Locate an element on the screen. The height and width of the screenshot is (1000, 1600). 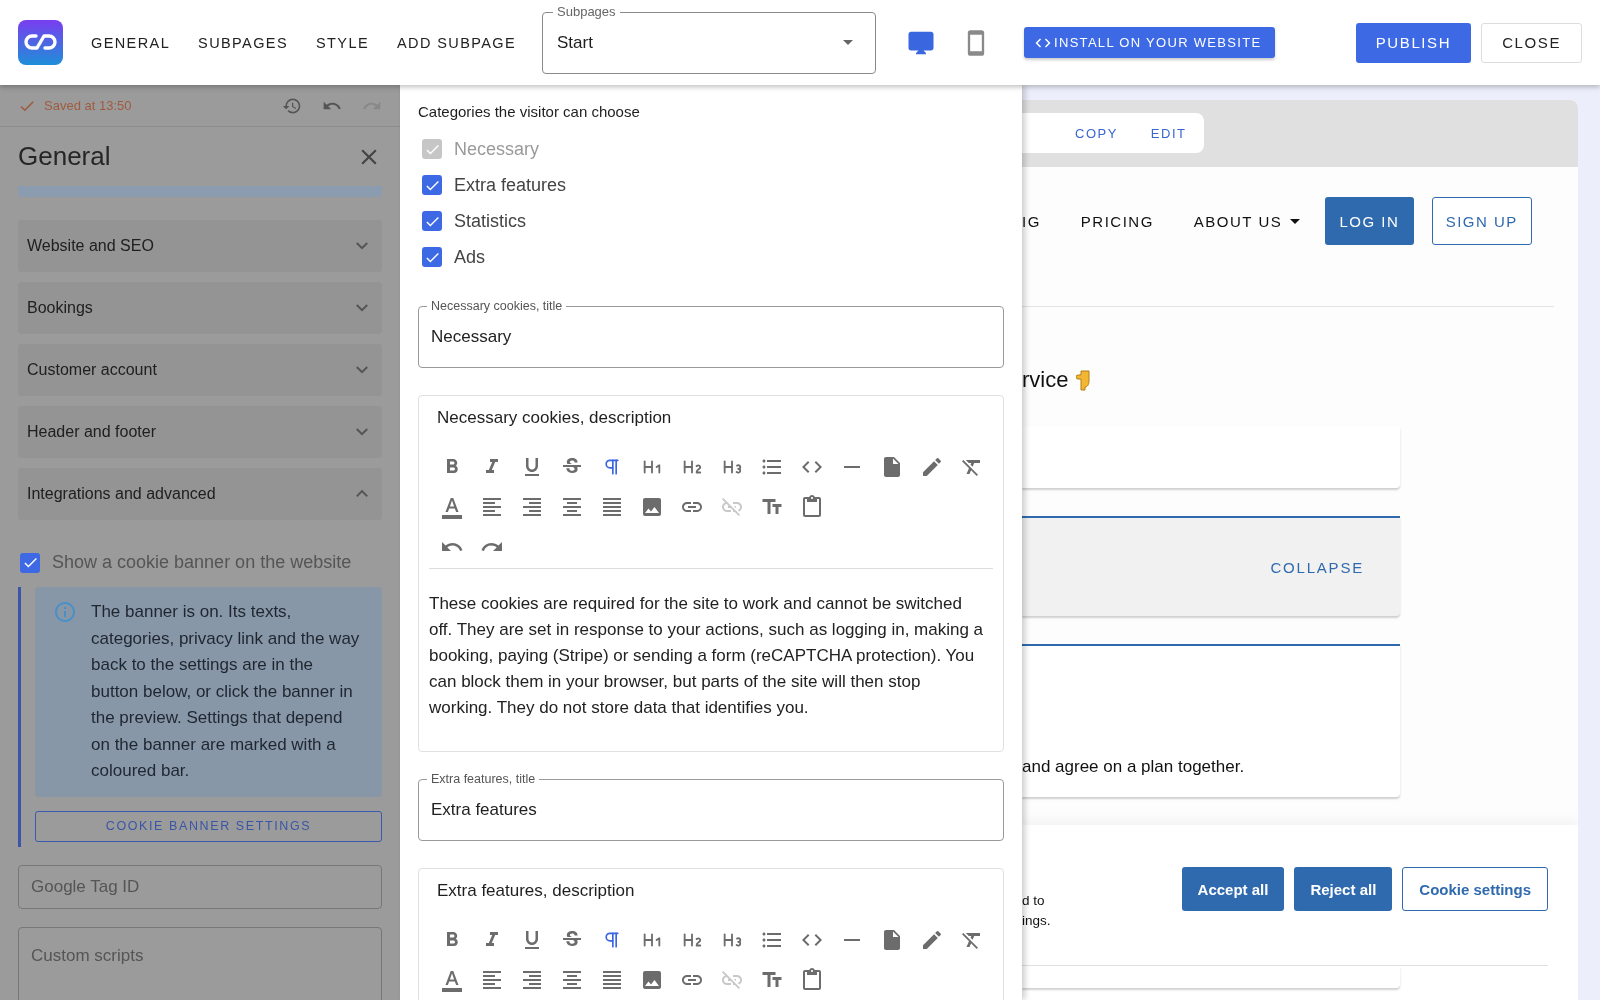
section-title: Categories the visitor can choose is located at coordinates (529, 111).